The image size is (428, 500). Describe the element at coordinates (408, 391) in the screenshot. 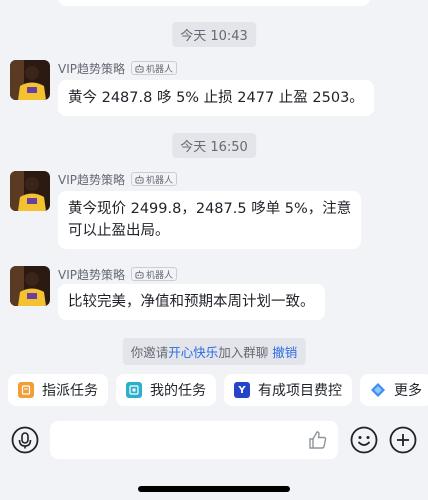

I see `more-label: 更多` at that location.